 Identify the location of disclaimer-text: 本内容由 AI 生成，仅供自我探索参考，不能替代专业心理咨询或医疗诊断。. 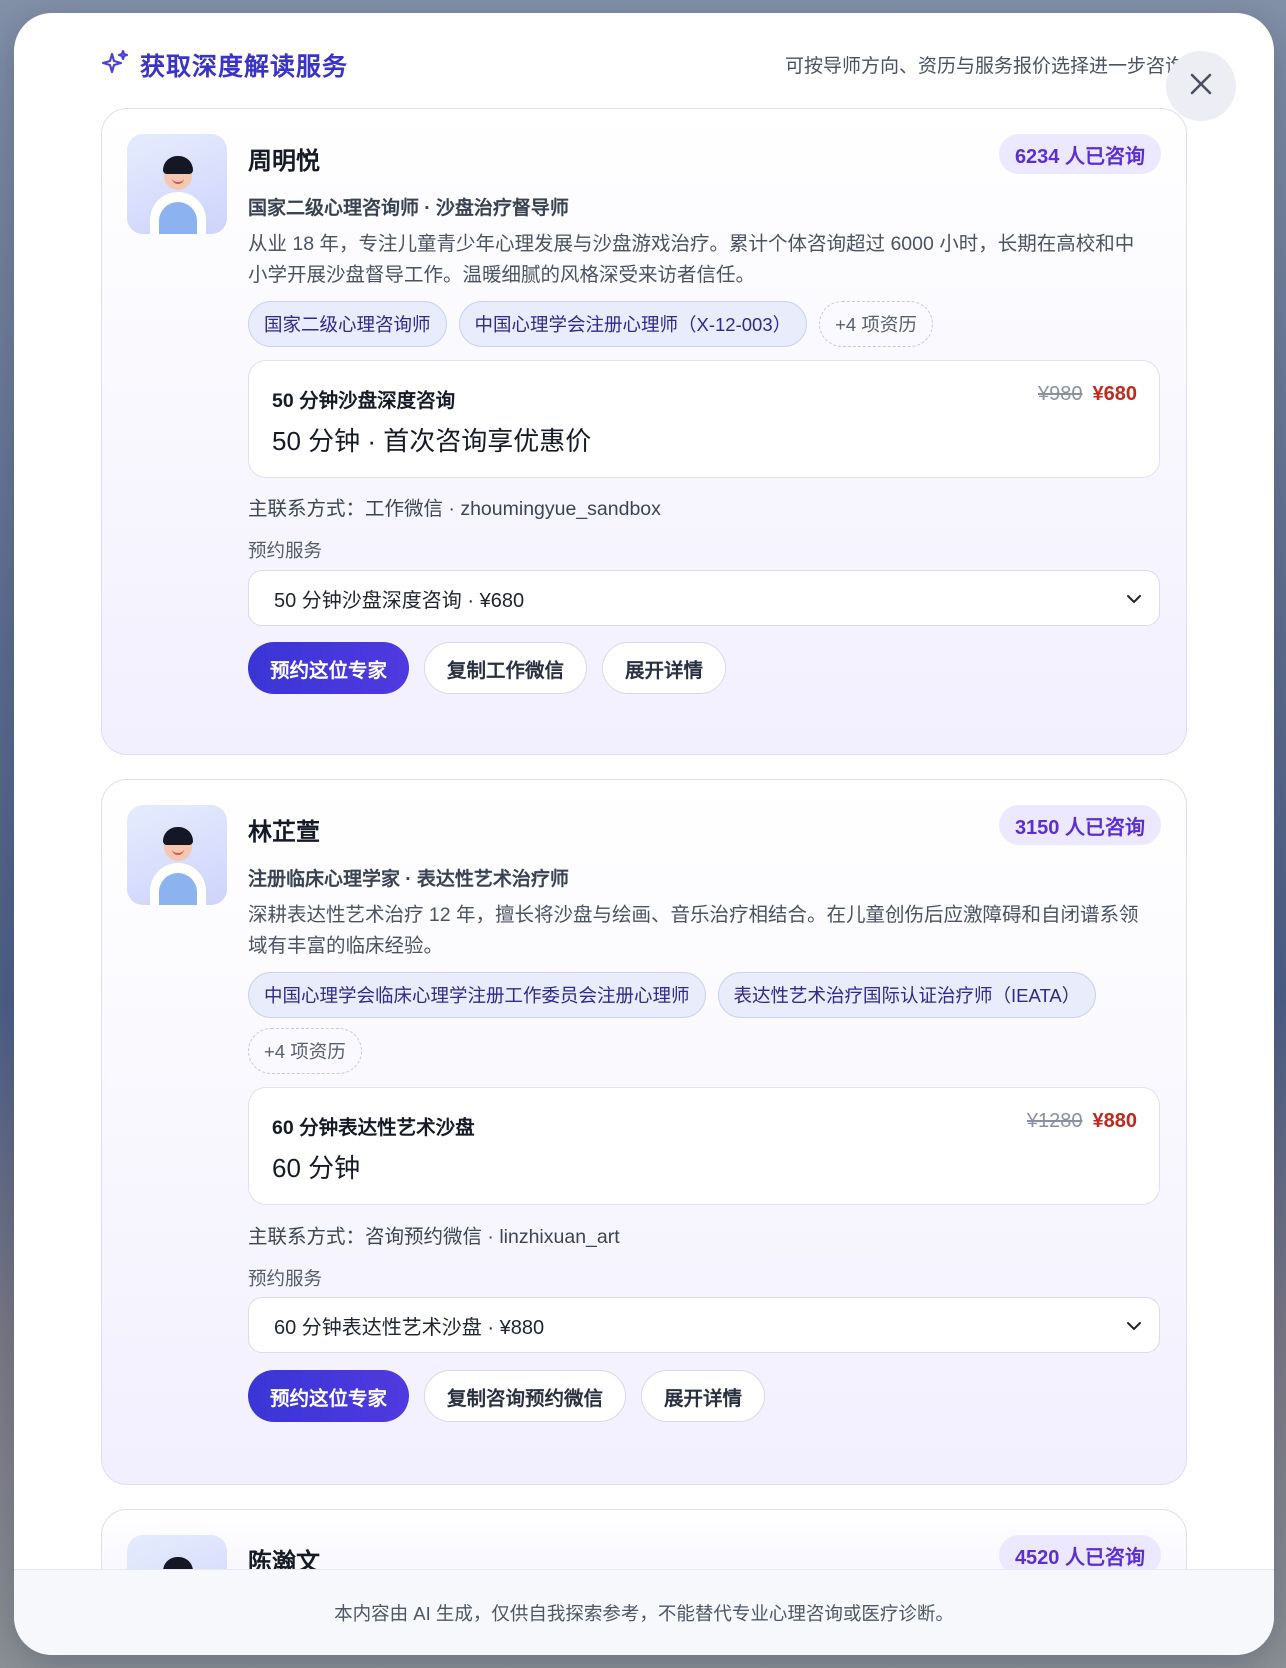
(644, 1613).